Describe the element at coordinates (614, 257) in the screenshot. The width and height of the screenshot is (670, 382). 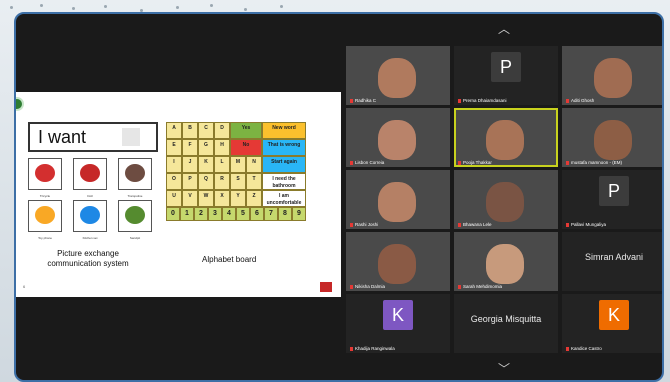
I see `participant-display-name: Simran Advani` at that location.